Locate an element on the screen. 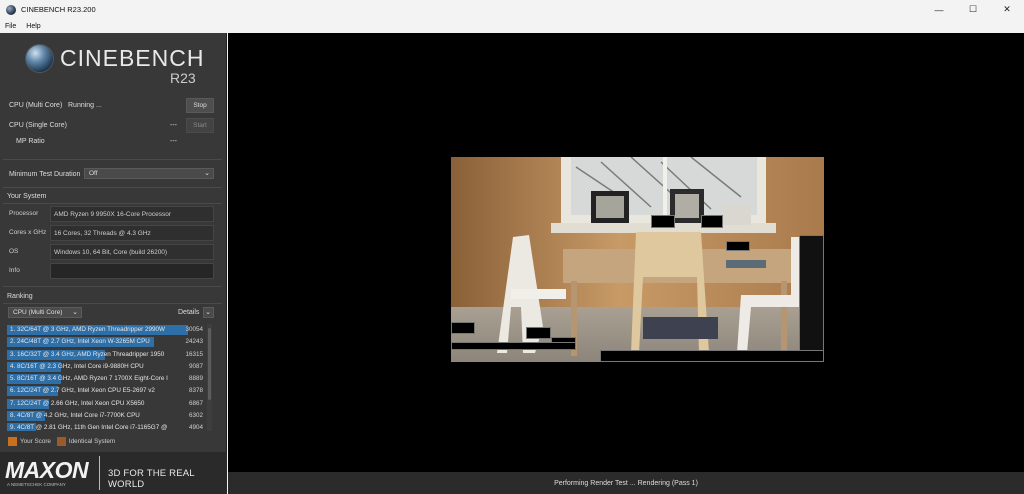 The width and height of the screenshot is (1024, 494). maximize-button: ☐ is located at coordinates (973, 9).